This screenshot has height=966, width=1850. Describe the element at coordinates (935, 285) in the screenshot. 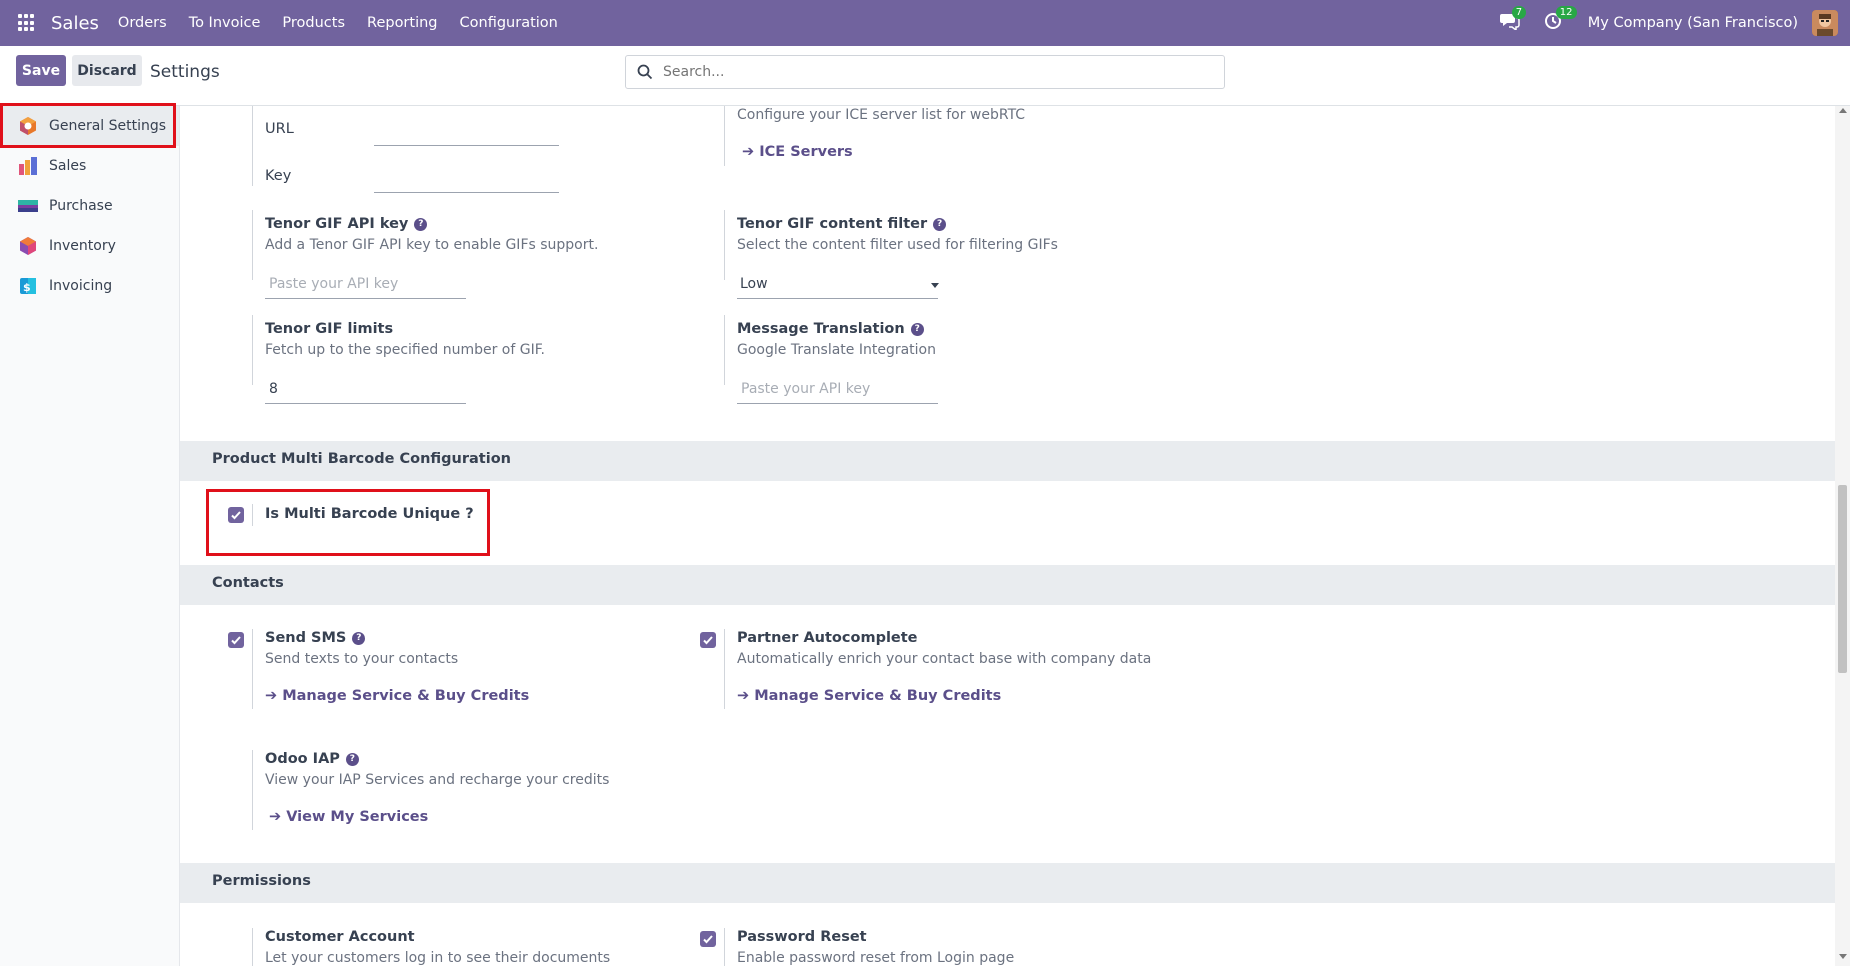

I see `chevron-down-icon` at that location.